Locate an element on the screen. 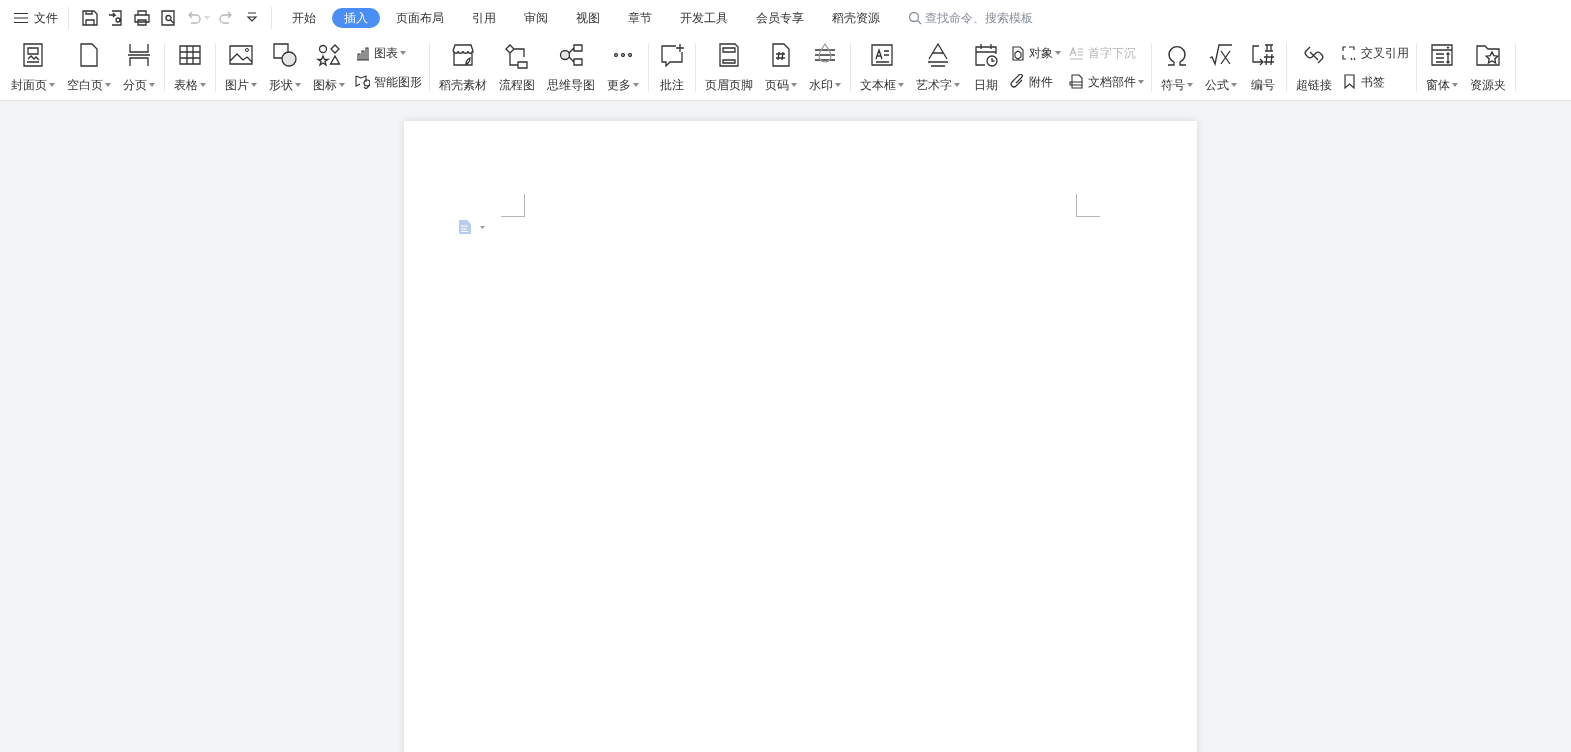 Image resolution: width=1571 pixels, height=752 pixels. shapes-icon is located at coordinates (285, 55).